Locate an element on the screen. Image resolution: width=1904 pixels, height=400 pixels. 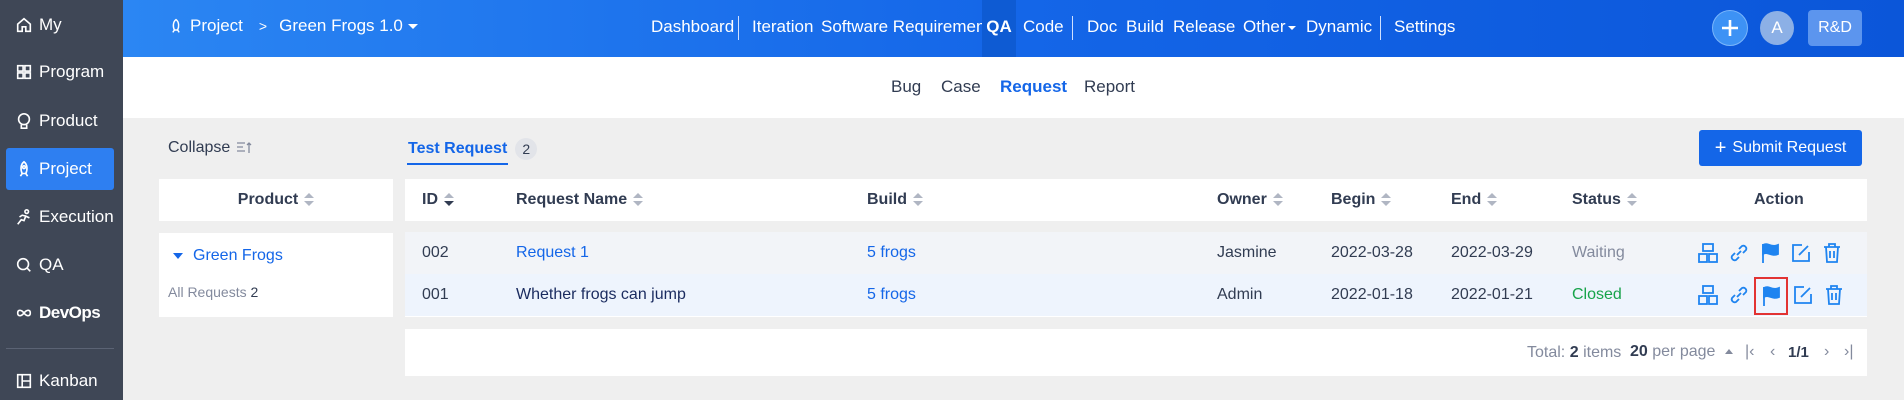
cell-request-name: Request 1 is located at coordinates (552, 253).